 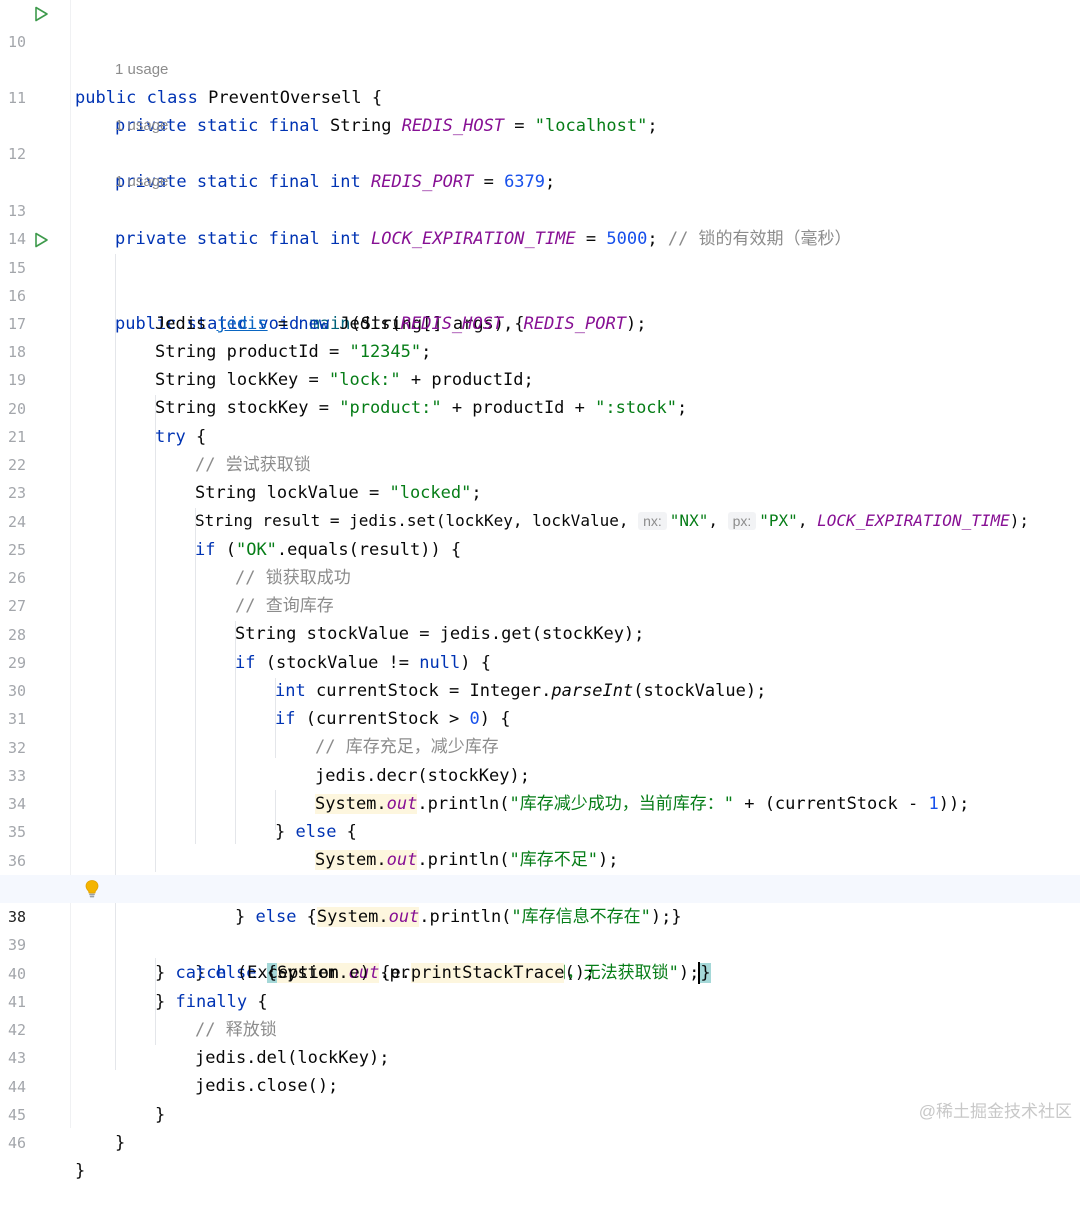 I want to click on code-line: 44 }, so click(x=540, y=1085).